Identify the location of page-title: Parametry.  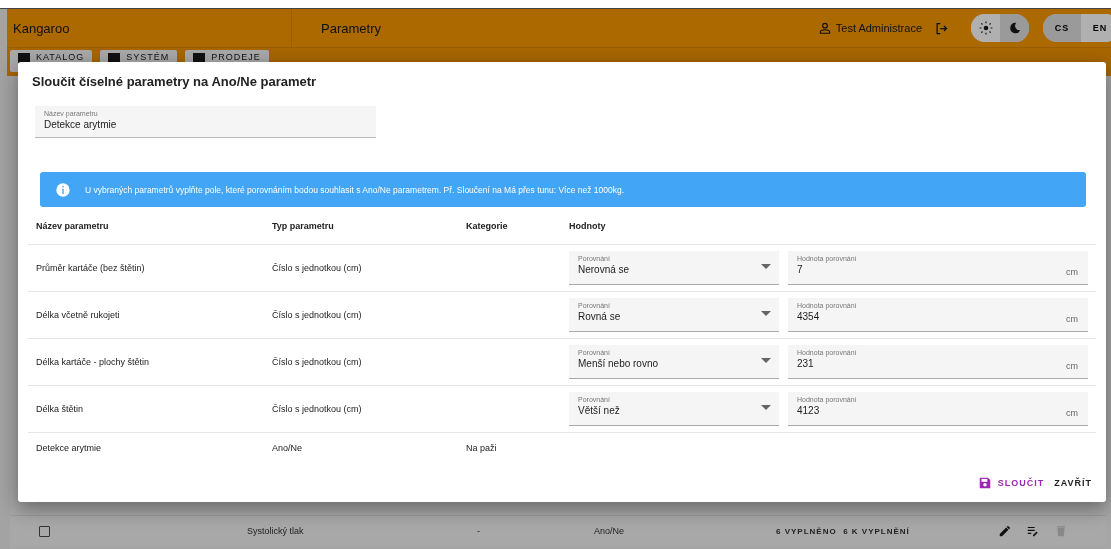
(351, 28).